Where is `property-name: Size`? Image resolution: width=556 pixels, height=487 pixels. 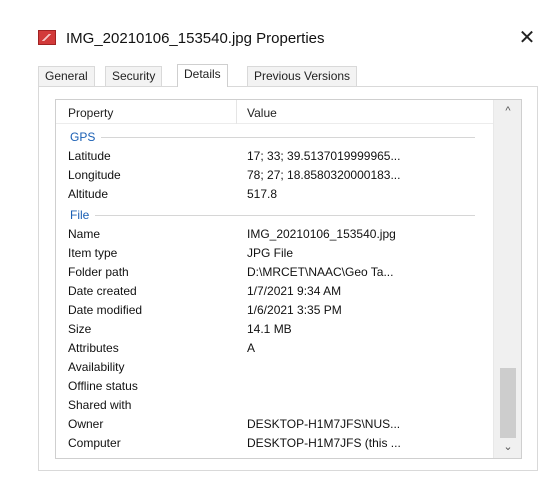 property-name: Size is located at coordinates (80, 329).